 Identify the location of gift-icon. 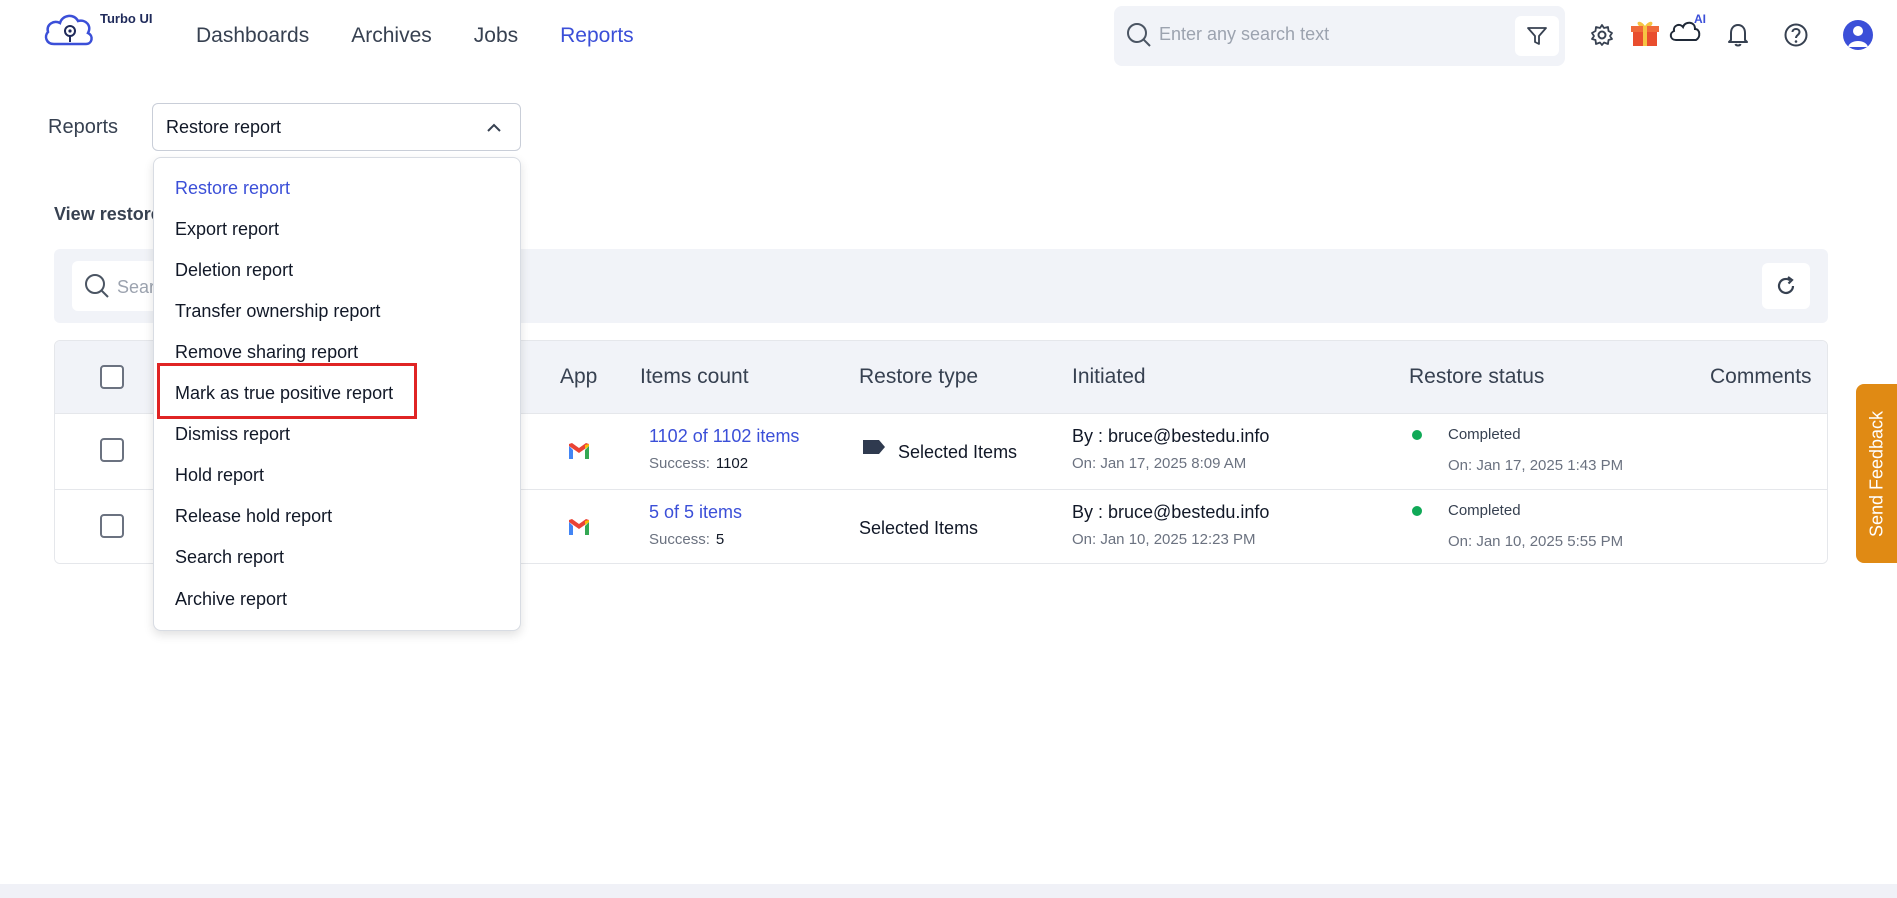
(1645, 33).